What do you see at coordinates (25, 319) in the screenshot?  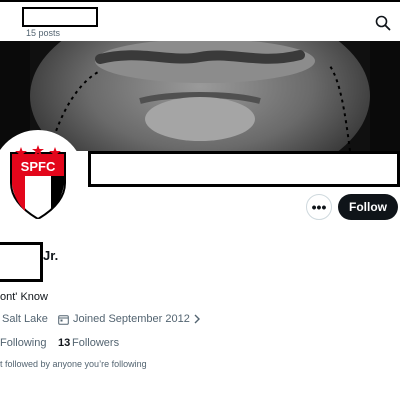 I see `location-text: Salt Lake` at bounding box center [25, 319].